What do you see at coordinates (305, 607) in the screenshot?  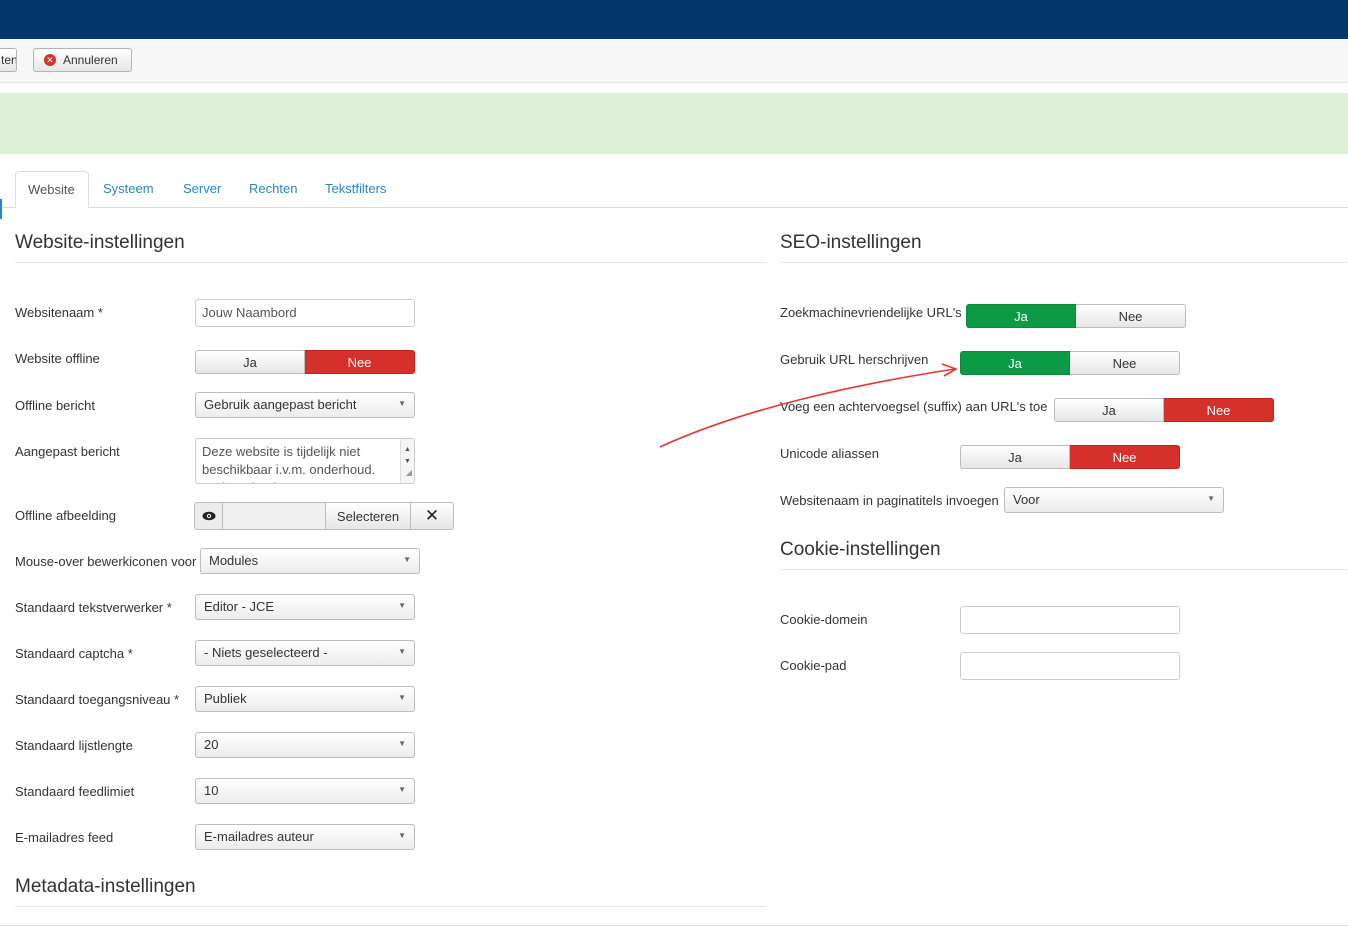 I see `default-editor-select: Editor - JCE ▼` at bounding box center [305, 607].